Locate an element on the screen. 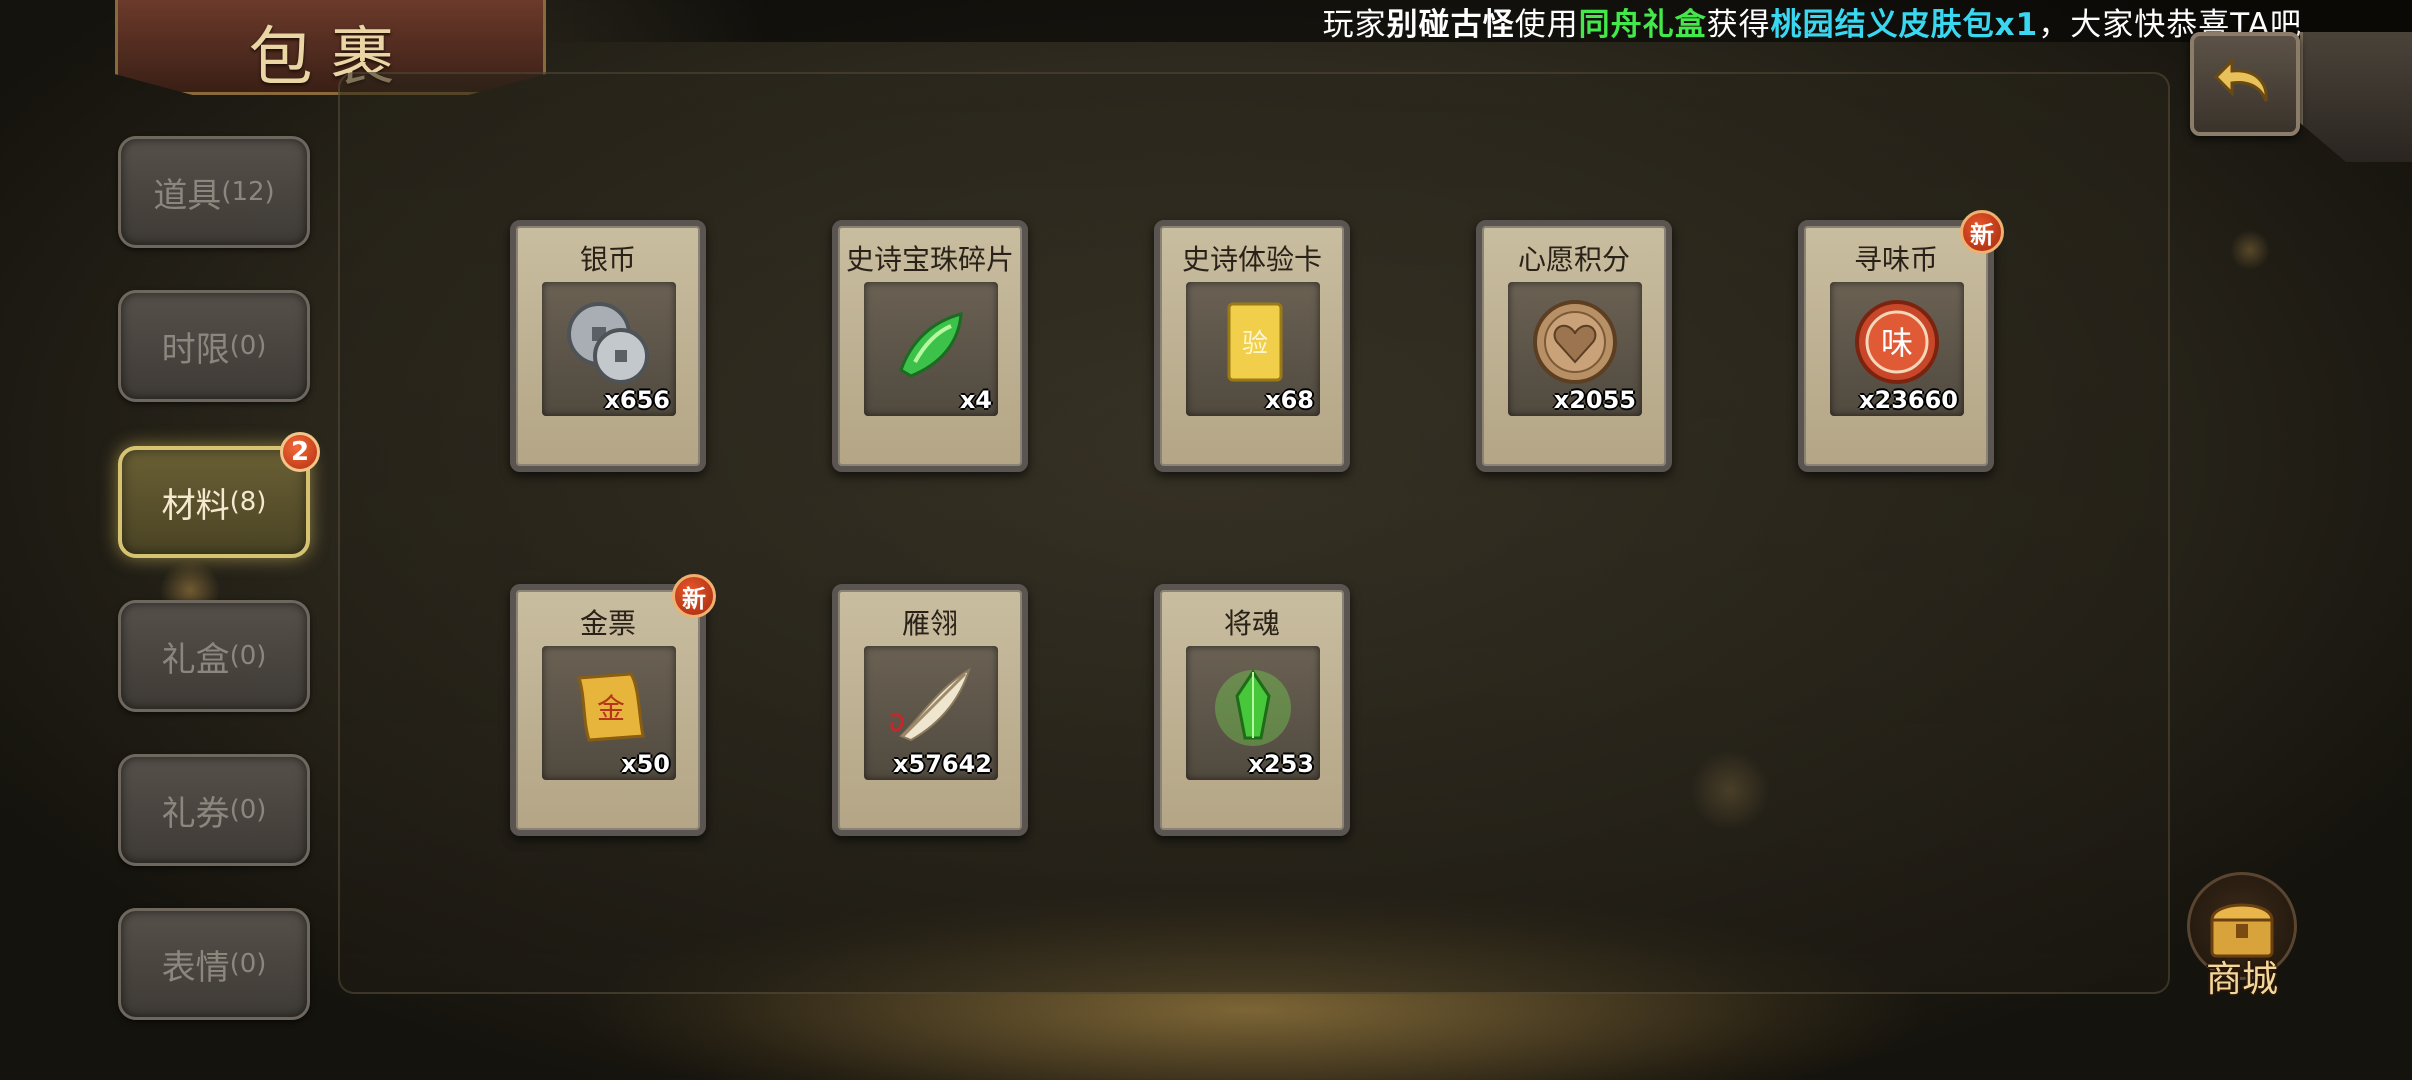 The height and width of the screenshot is (1080, 2412). ticker-player-name: 别碰古怪 is located at coordinates (1450, 24).